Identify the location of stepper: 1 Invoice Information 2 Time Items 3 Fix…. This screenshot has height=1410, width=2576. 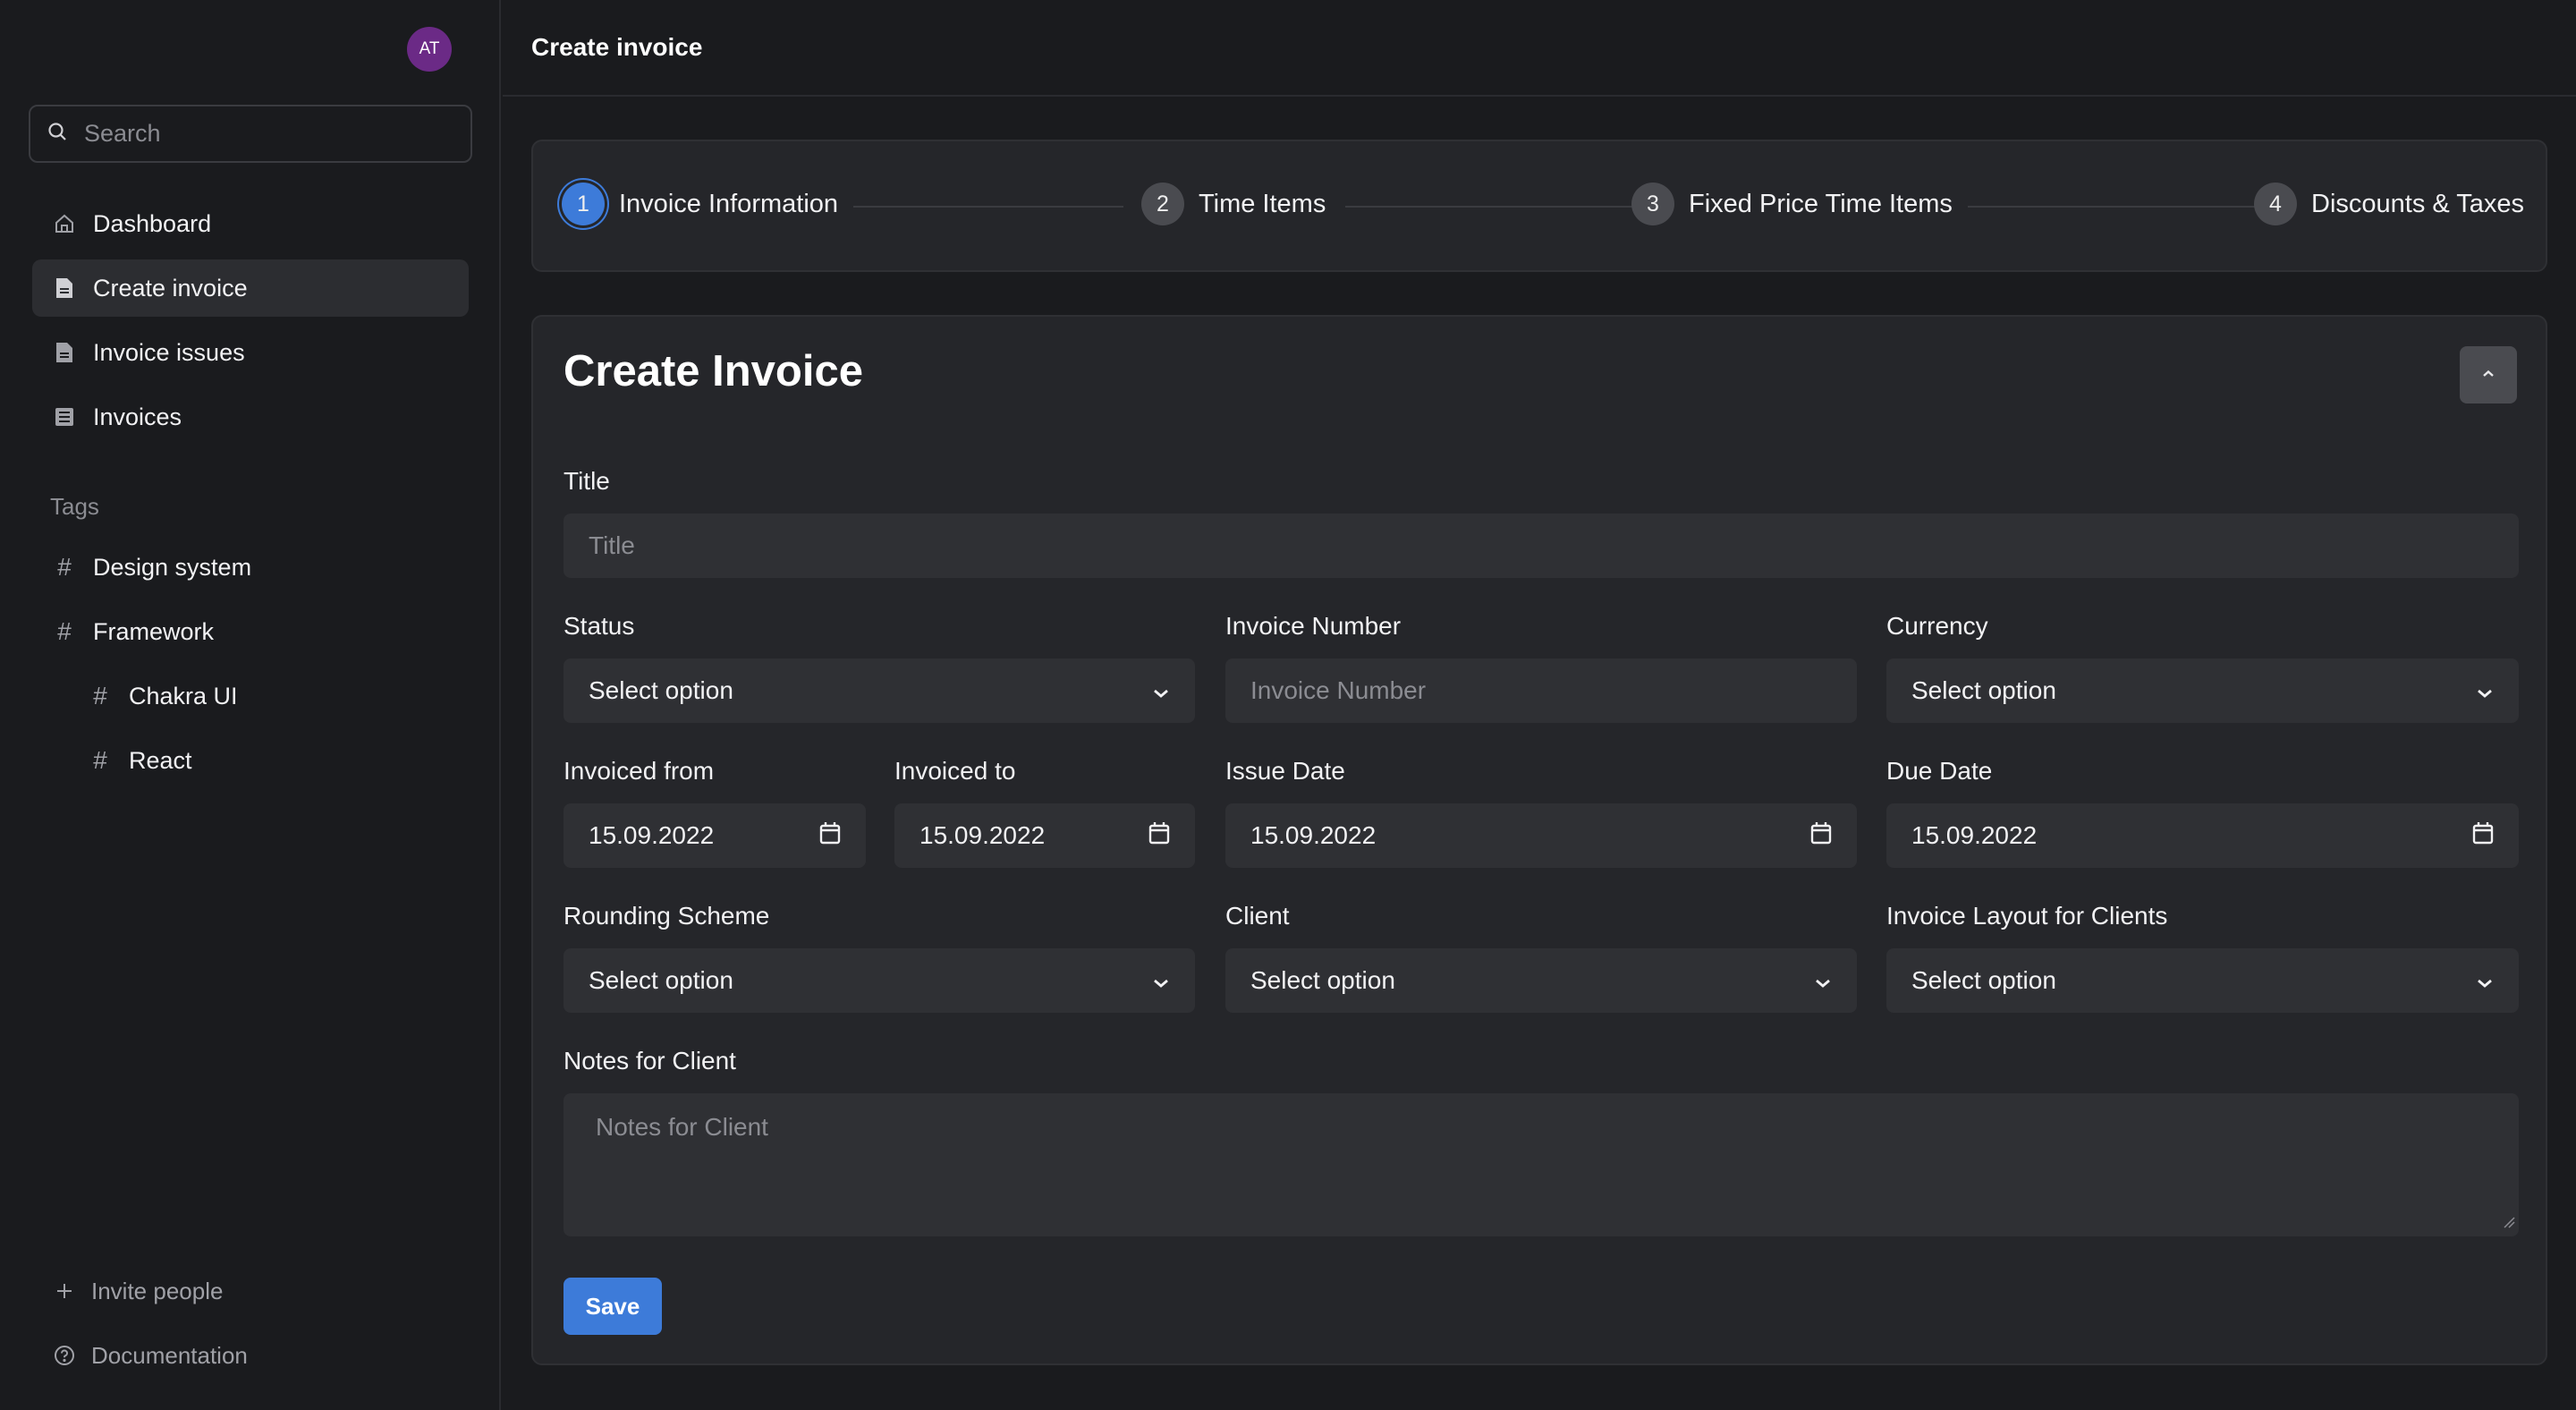
(1539, 206).